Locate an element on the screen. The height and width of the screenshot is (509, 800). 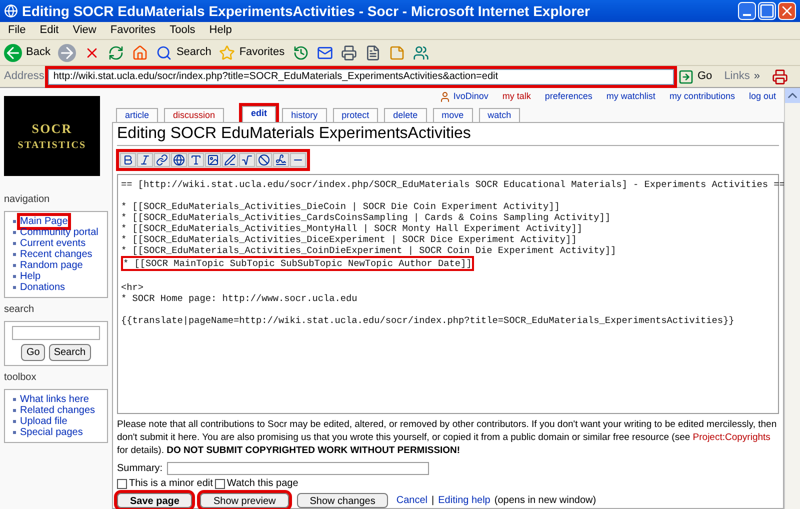
page-tab: edit is located at coordinates (259, 114).